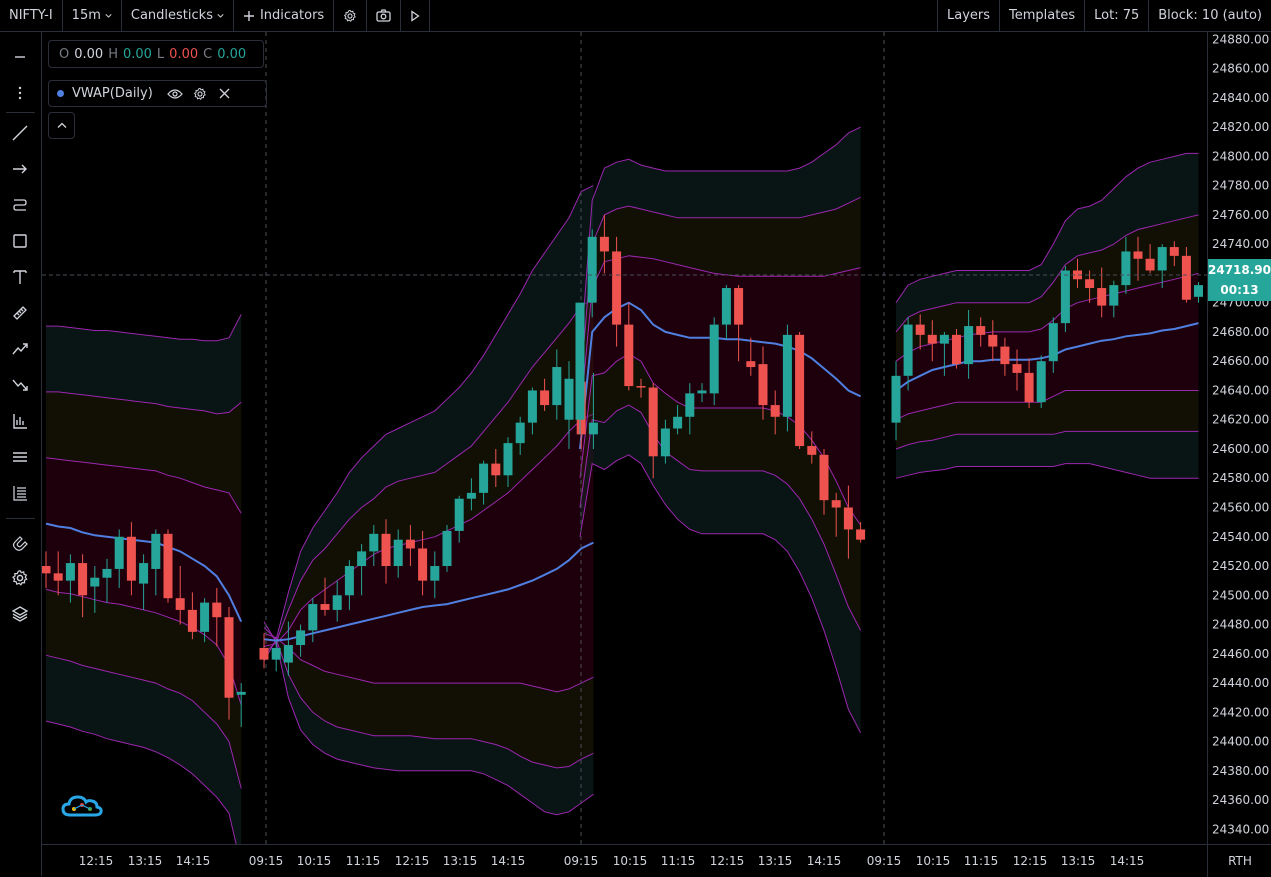 Image resolution: width=1271 pixels, height=877 pixels. What do you see at coordinates (20, 241) in the screenshot?
I see `rectangle-icon` at bounding box center [20, 241].